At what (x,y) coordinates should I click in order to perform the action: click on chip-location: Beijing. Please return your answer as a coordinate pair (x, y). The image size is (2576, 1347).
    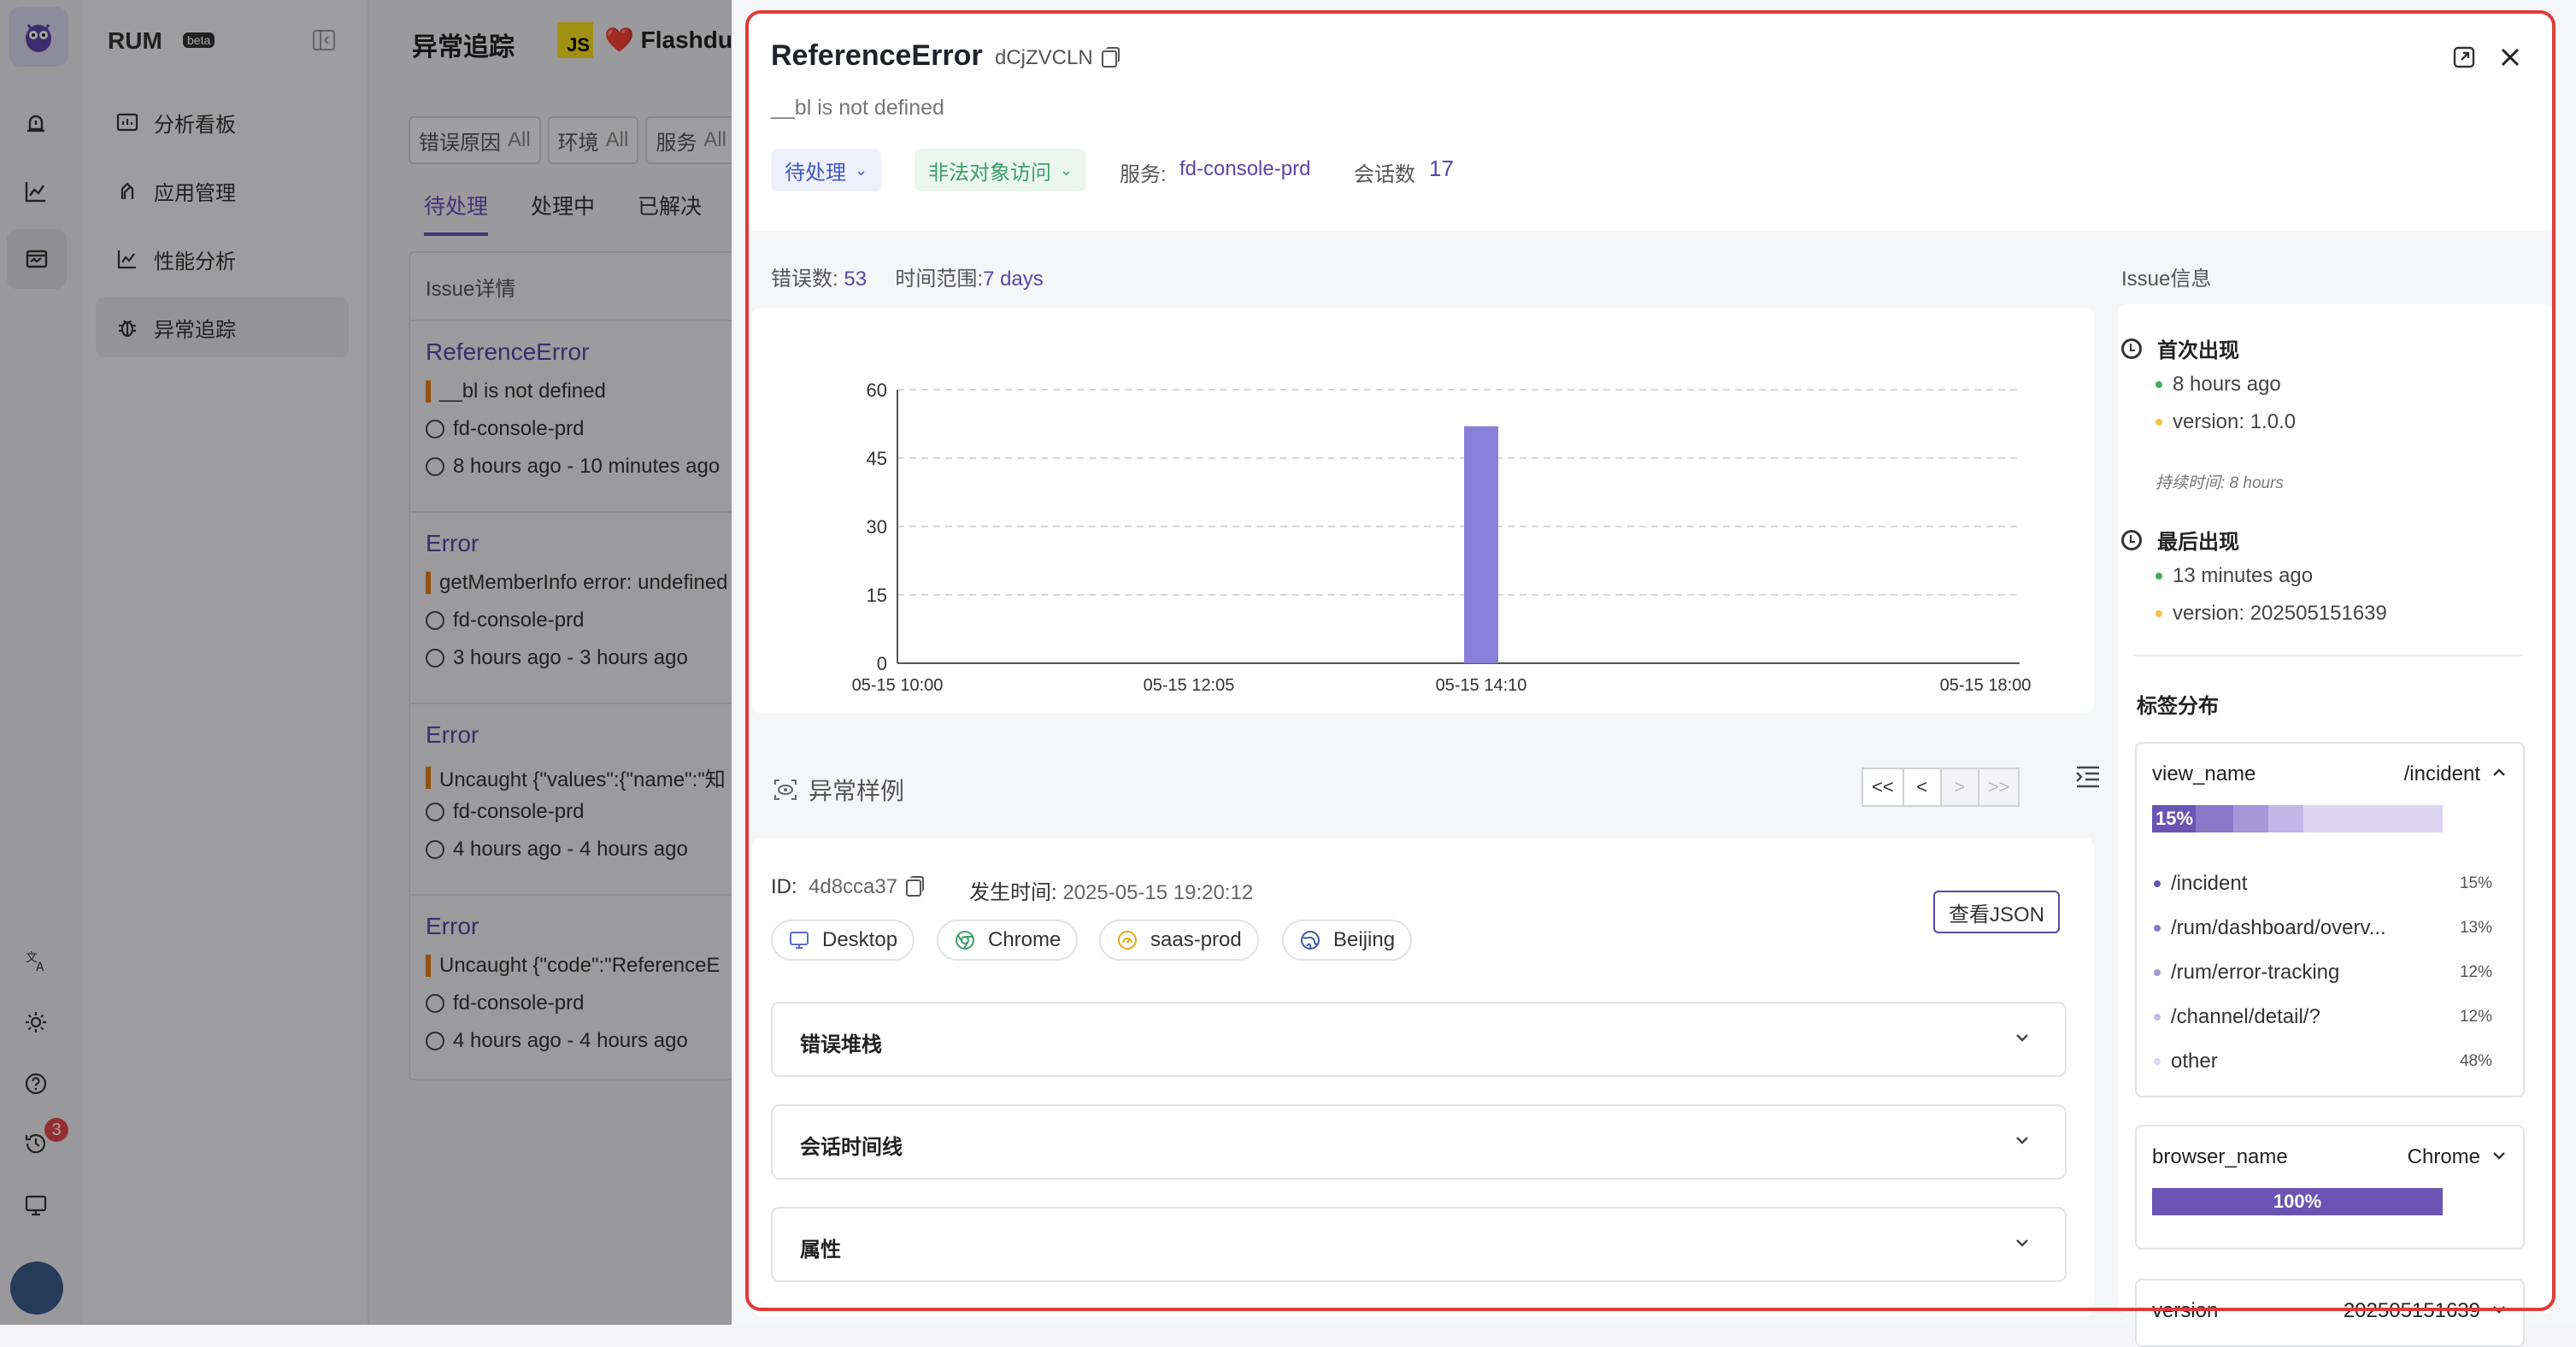
    Looking at the image, I should click on (1347, 940).